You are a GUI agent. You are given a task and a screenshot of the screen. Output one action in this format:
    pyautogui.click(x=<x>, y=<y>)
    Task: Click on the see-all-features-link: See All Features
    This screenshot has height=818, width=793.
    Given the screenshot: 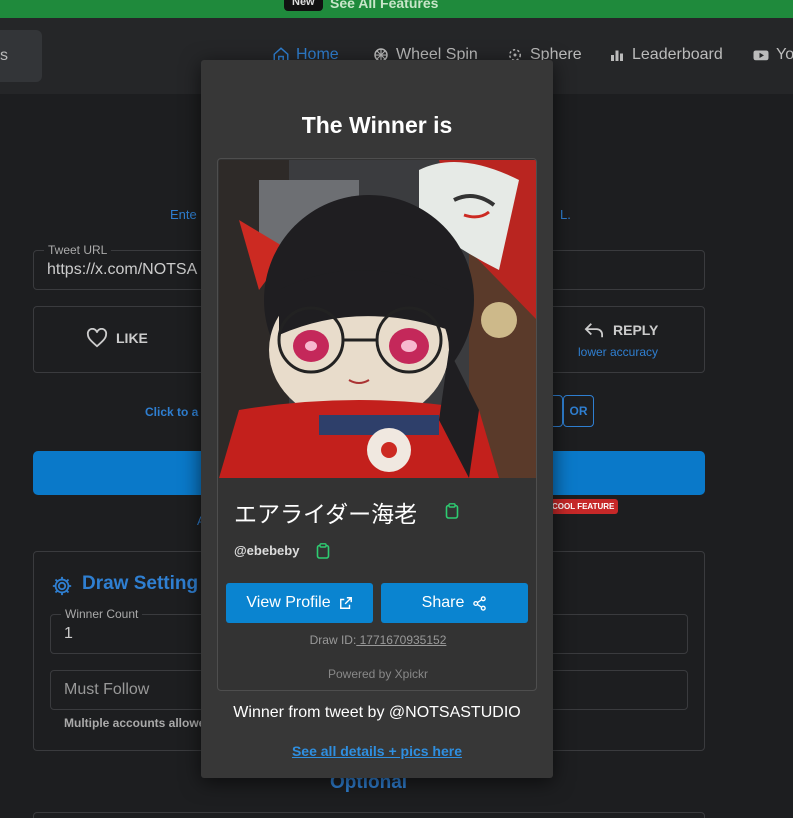 What is the action you would take?
    pyautogui.click(x=384, y=5)
    